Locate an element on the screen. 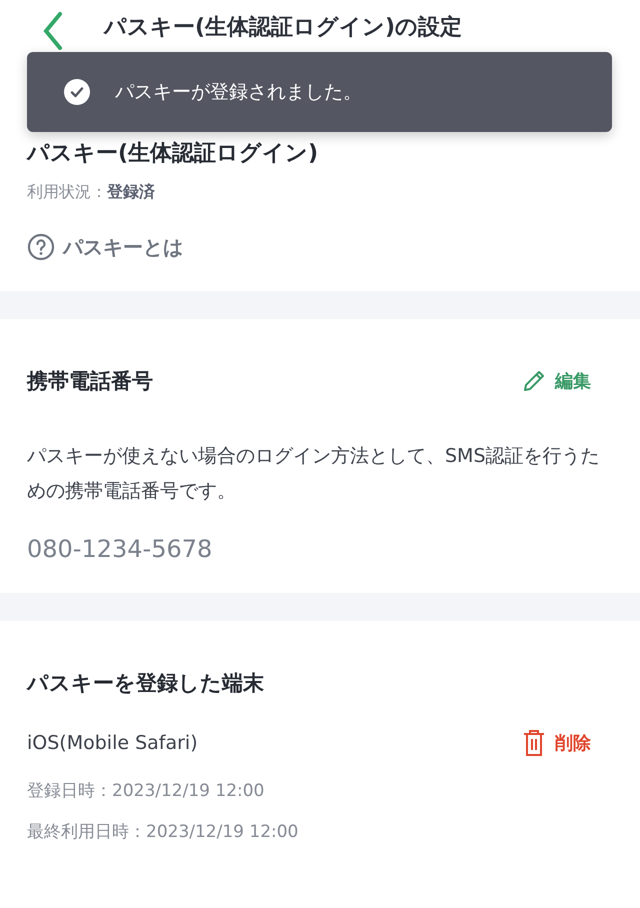  device-name: iOS(Mobile Safari) is located at coordinates (112, 743).